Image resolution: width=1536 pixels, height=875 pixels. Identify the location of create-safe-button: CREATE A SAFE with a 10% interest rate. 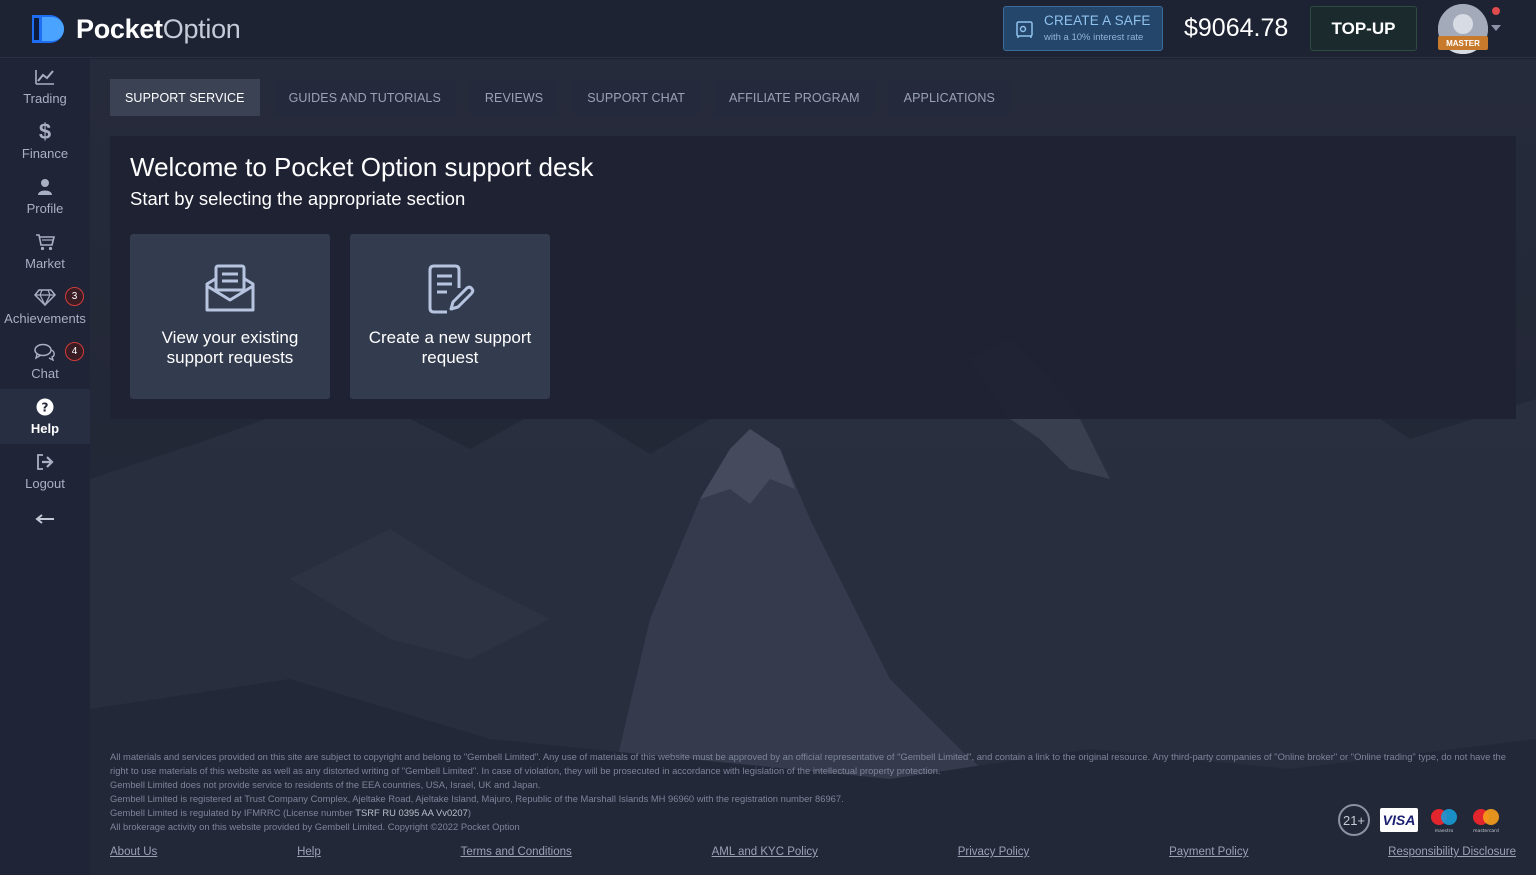
(1083, 28).